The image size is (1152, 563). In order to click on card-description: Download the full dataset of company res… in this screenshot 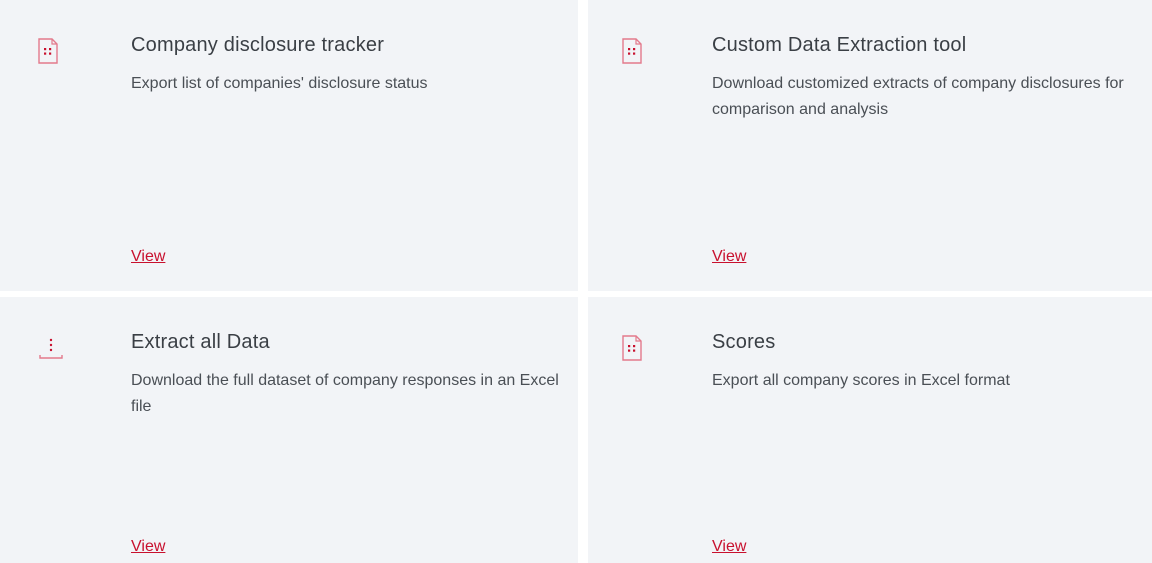, I will do `click(345, 393)`.